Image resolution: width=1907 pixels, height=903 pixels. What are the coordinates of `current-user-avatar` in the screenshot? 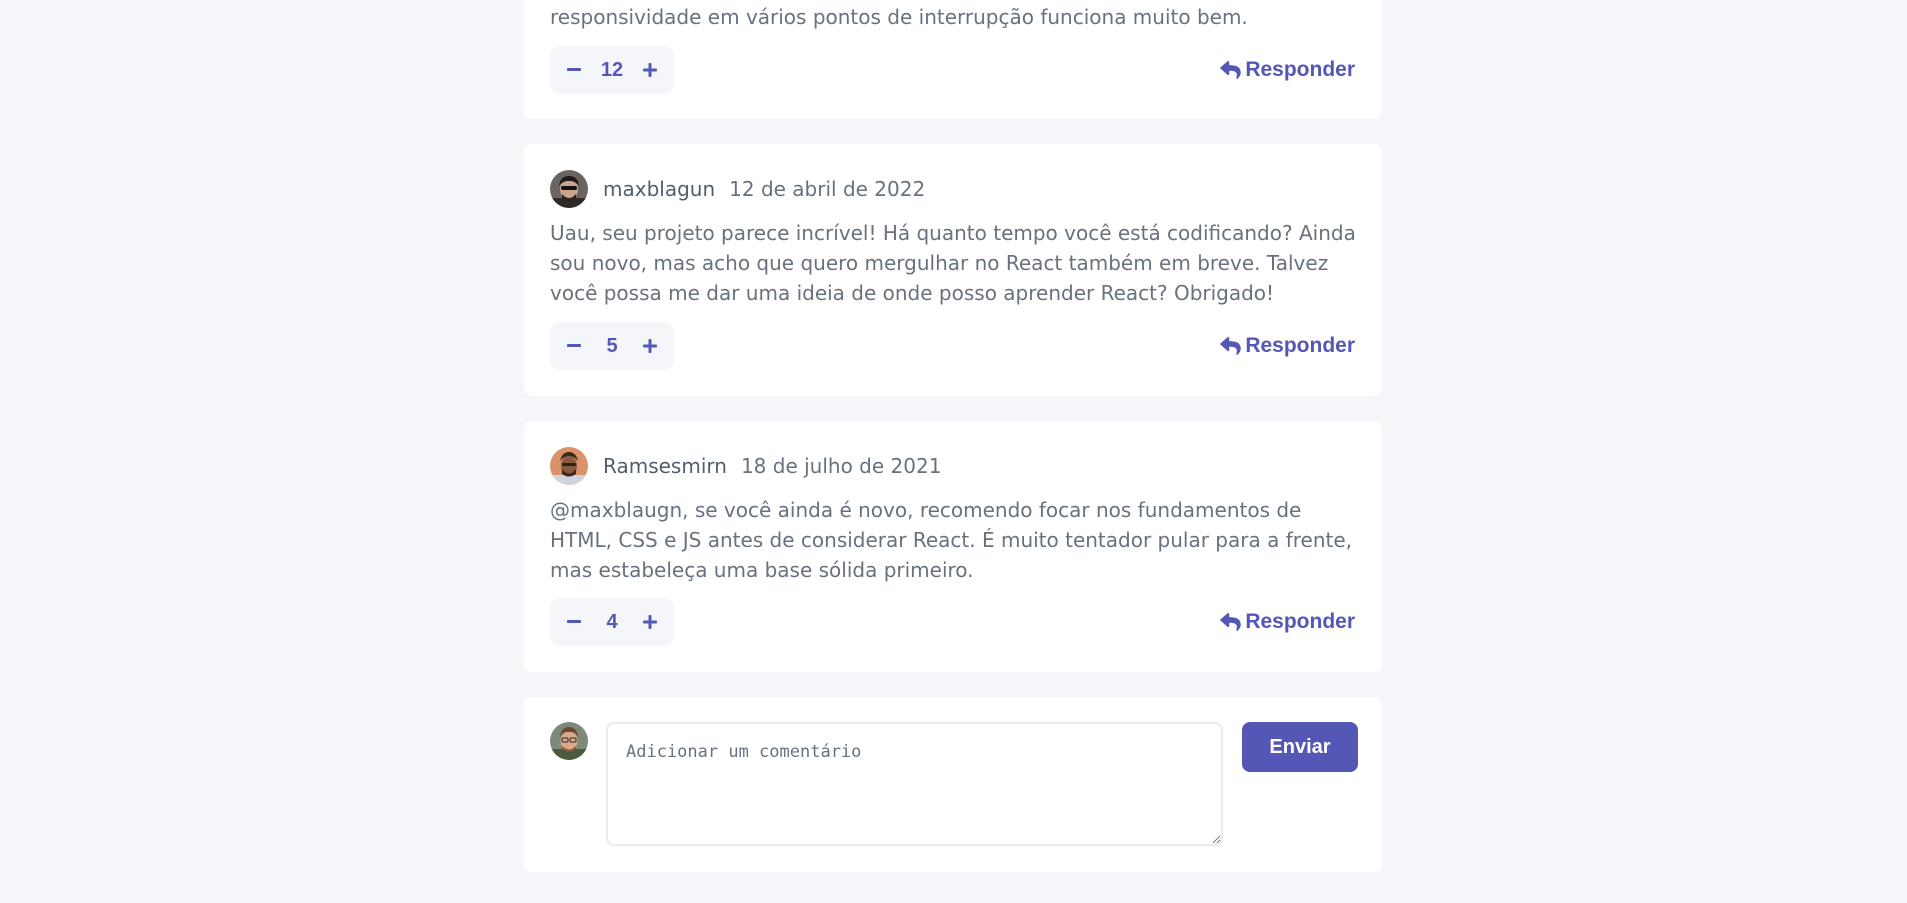 It's located at (569, 741).